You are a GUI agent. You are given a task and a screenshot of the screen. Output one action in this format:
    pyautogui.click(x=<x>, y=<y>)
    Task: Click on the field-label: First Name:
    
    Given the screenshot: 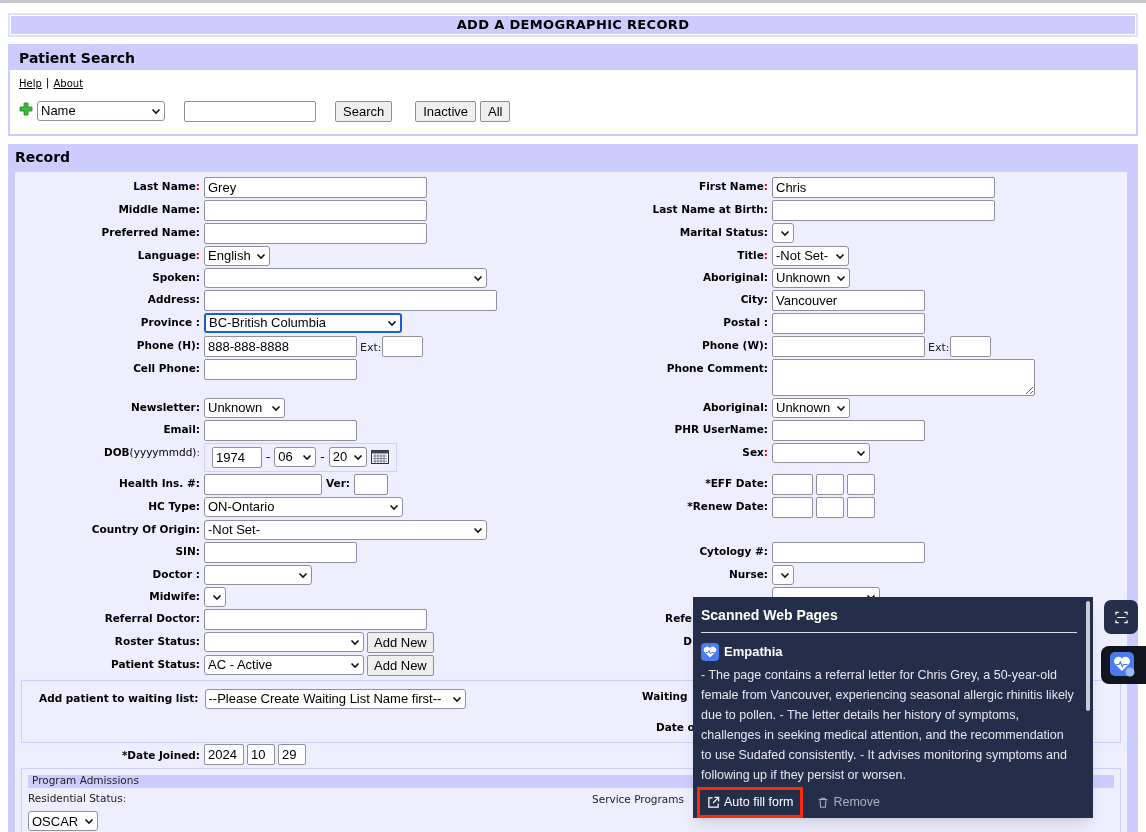 What is the action you would take?
    pyautogui.click(x=733, y=186)
    